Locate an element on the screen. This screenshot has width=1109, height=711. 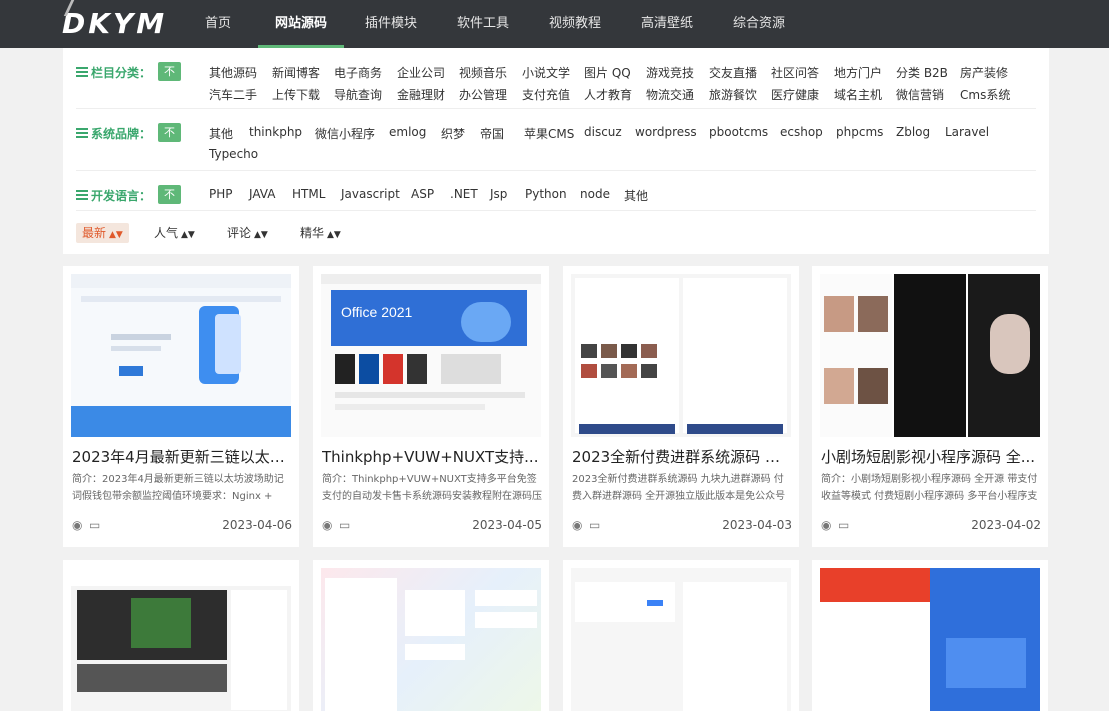
comment-icon: ▭ is located at coordinates (595, 525).